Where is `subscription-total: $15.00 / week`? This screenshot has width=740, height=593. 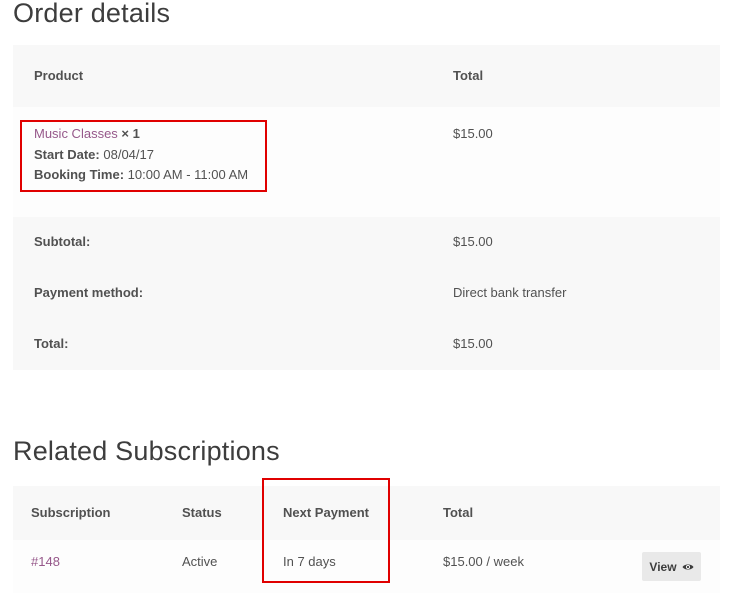
subscription-total: $15.00 / week is located at coordinates (483, 561).